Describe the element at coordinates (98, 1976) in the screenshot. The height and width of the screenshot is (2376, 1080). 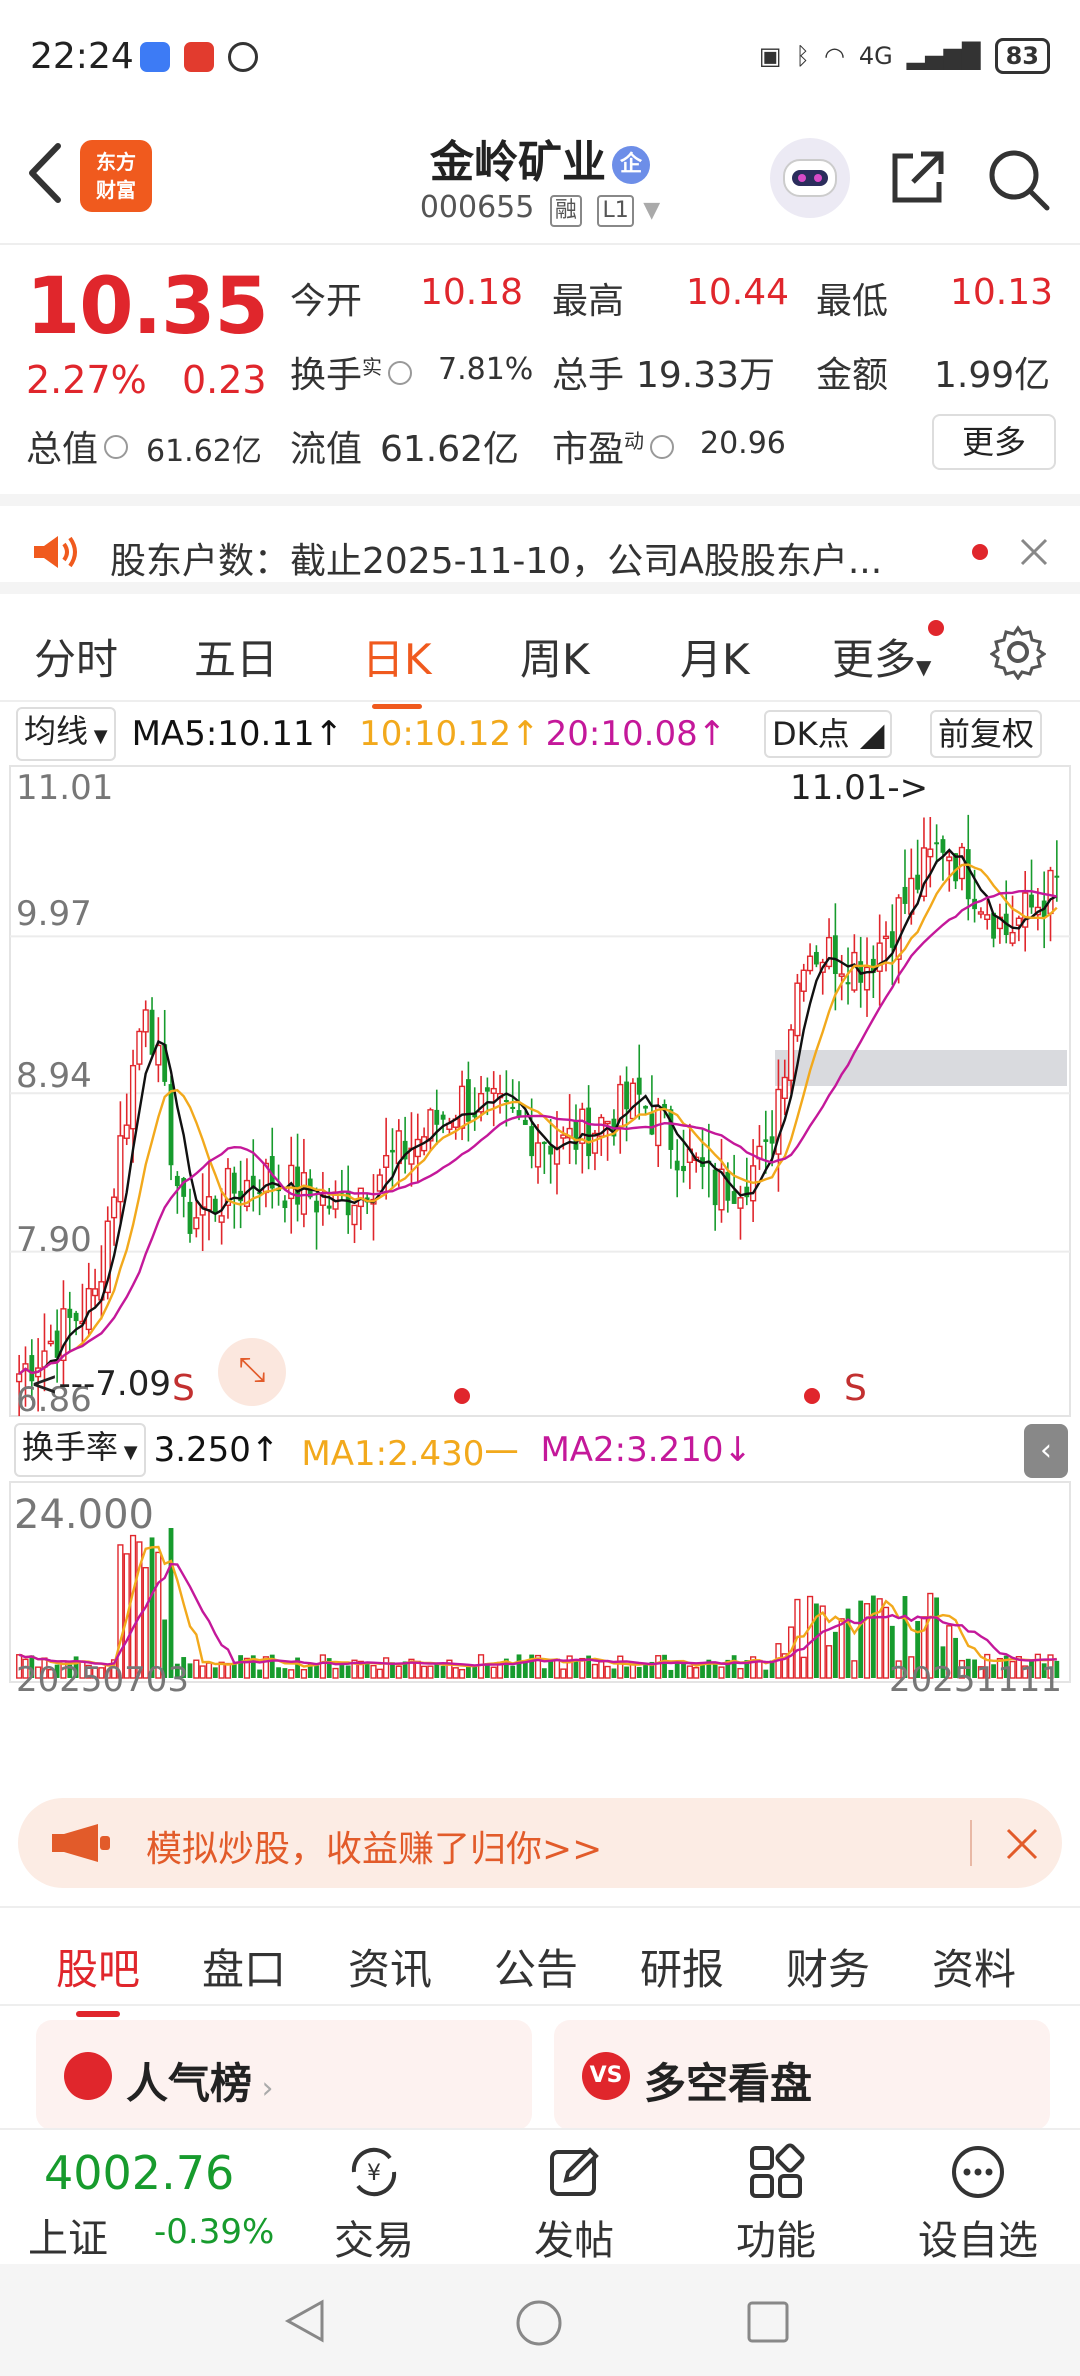
I see `tab-forum: 股吧` at that location.